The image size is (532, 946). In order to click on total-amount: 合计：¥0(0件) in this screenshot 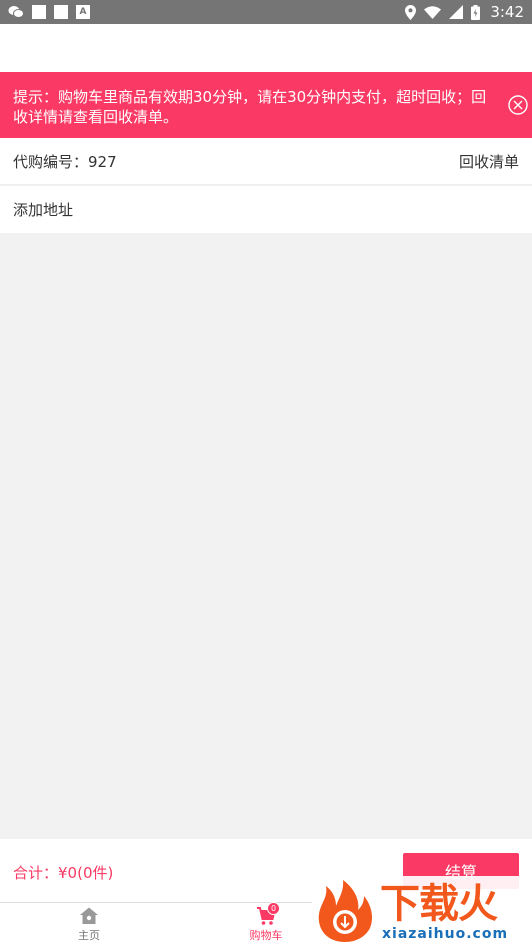, I will do `click(63, 873)`.